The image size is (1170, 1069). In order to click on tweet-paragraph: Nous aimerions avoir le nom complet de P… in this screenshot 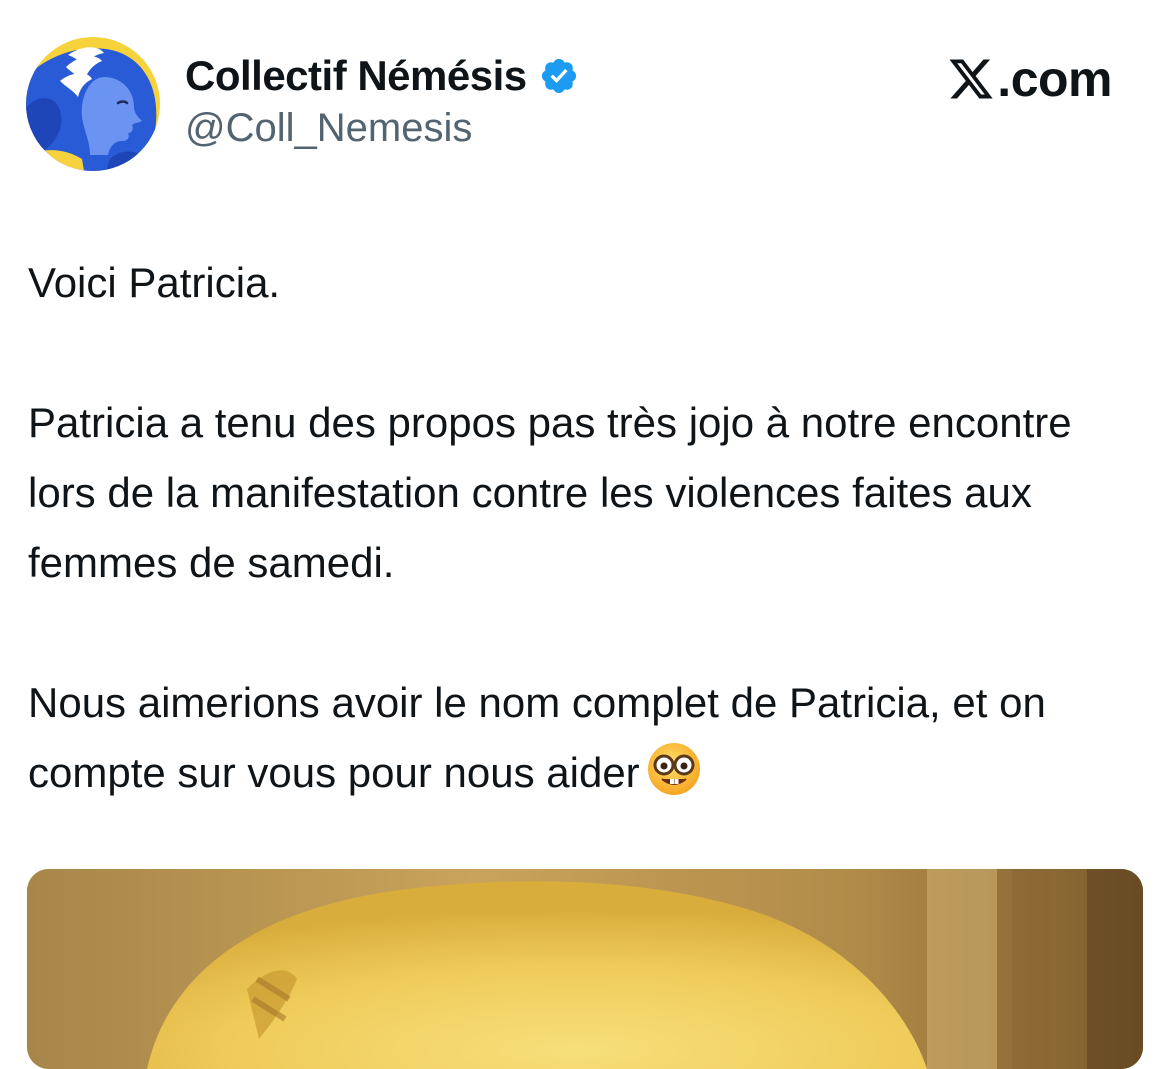, I will do `click(588, 738)`.